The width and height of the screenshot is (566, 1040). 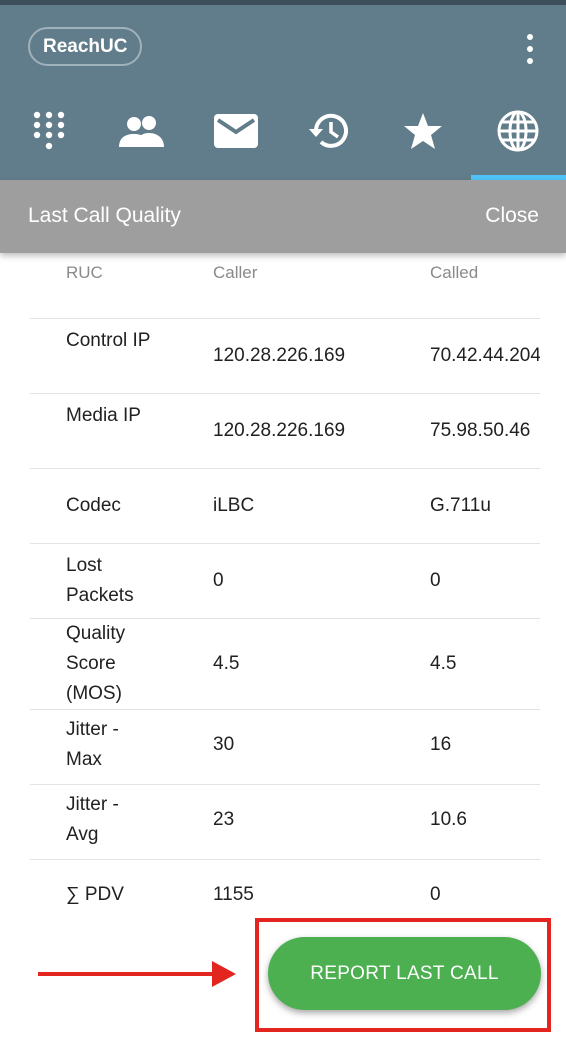 What do you see at coordinates (127, 974) in the screenshot?
I see `annotation-arrow-shaft` at bounding box center [127, 974].